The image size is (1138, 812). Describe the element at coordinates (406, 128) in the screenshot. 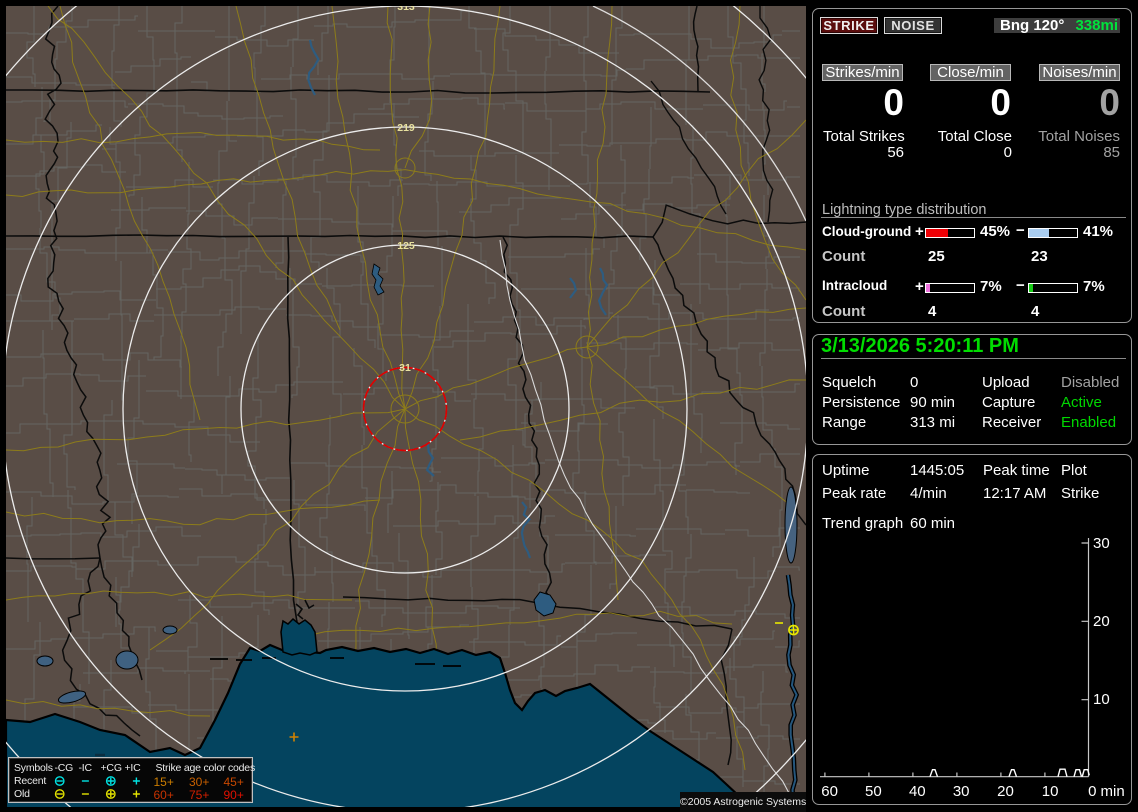

I see `svg-text: 219` at that location.